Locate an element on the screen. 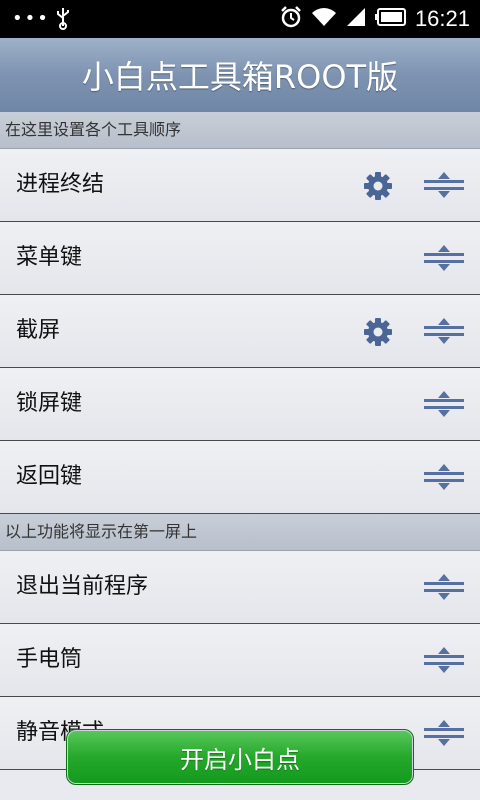 This screenshot has width=480, height=800. battery-icon is located at coordinates (390, 19).